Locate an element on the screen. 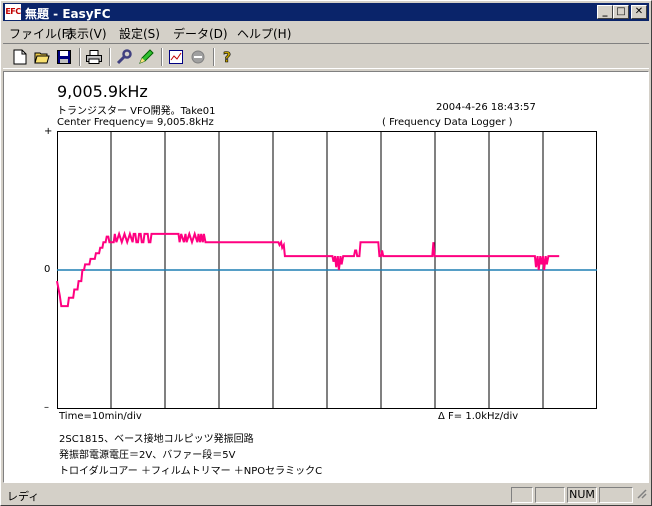 This screenshot has height=506, width=652. time-per-division: Time=10min/div is located at coordinates (100, 416).